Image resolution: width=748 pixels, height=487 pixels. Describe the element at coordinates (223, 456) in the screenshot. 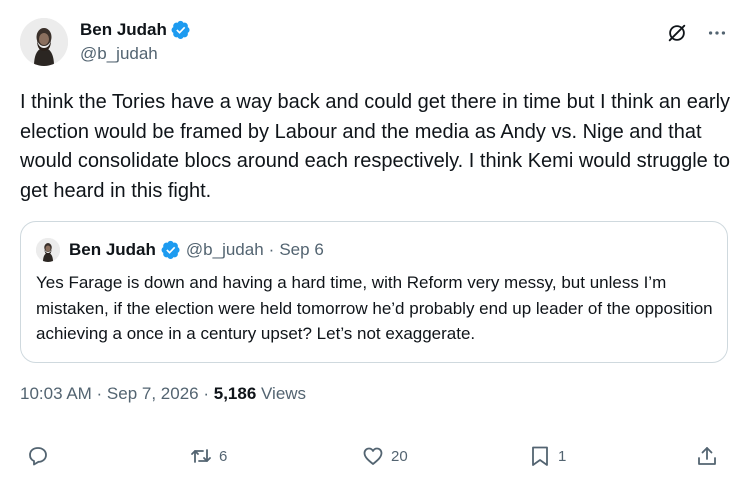

I see `retweet-count: 6` at that location.